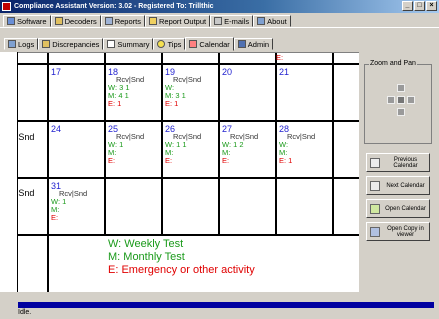 The width and height of the screenshot is (439, 319). Describe the element at coordinates (227, 72) in the screenshot. I see `day-number: 20` at that location.